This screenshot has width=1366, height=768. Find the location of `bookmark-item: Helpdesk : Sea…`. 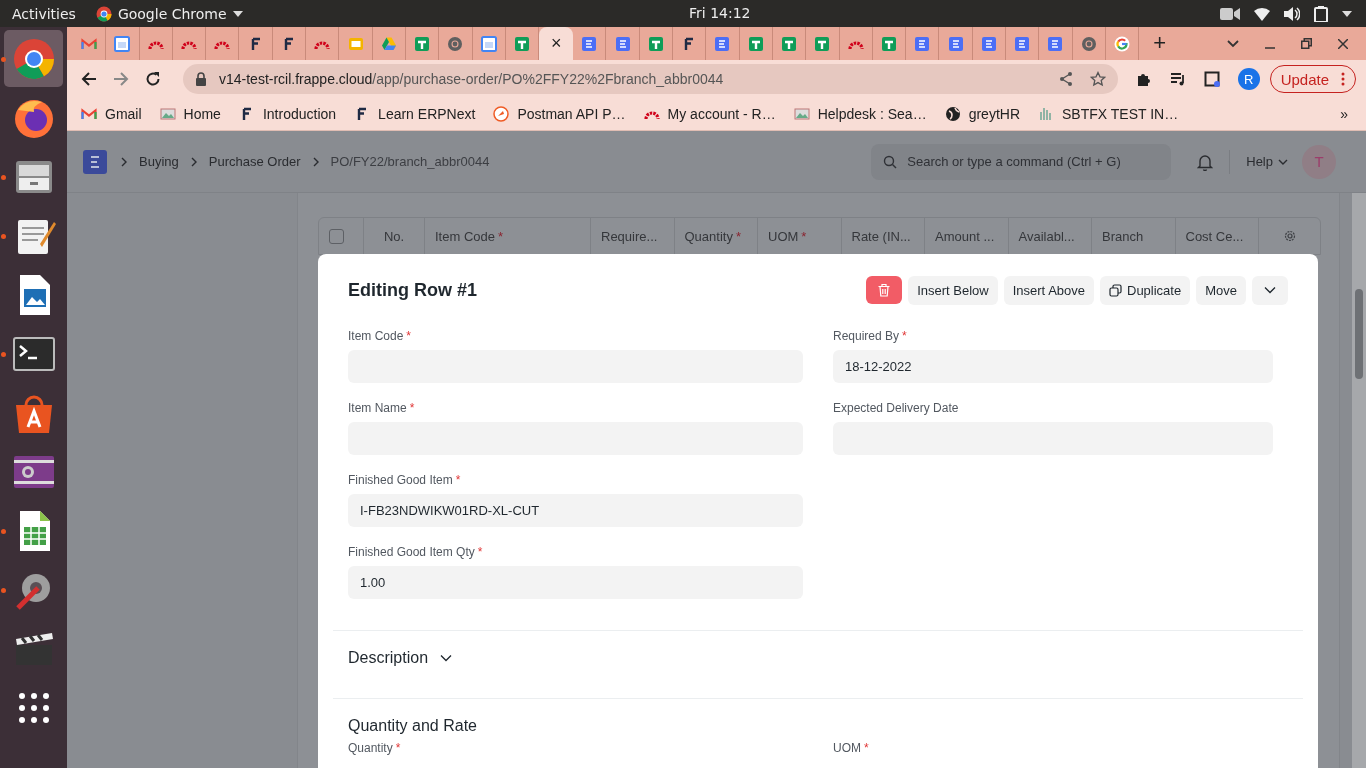

bookmark-item: Helpdesk : Sea… is located at coordinates (860, 114).